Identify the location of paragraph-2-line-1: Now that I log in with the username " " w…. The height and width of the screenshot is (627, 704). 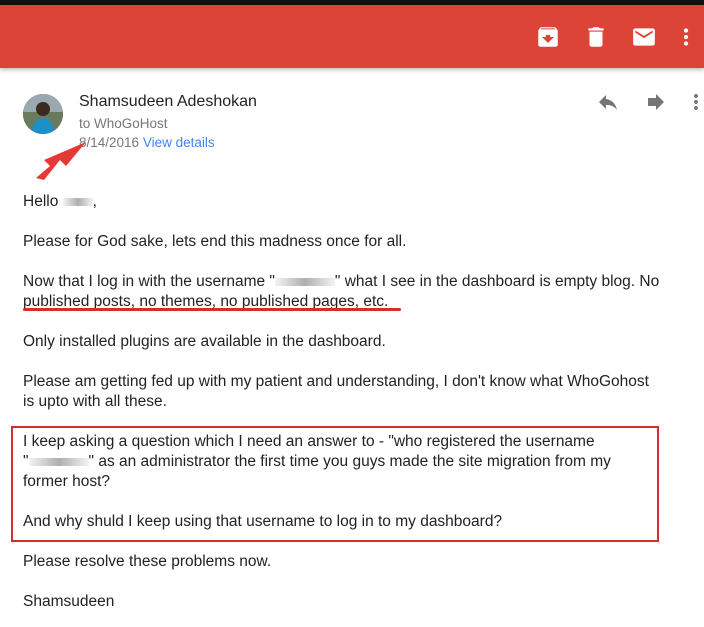
(341, 281).